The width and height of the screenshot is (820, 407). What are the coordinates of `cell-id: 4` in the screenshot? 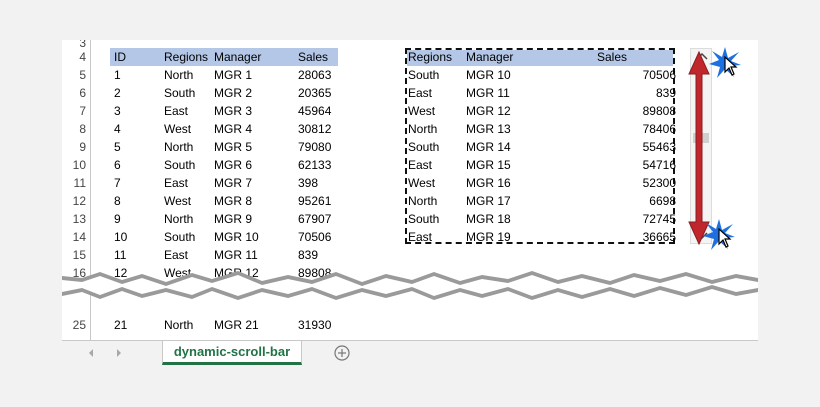 It's located at (117, 129).